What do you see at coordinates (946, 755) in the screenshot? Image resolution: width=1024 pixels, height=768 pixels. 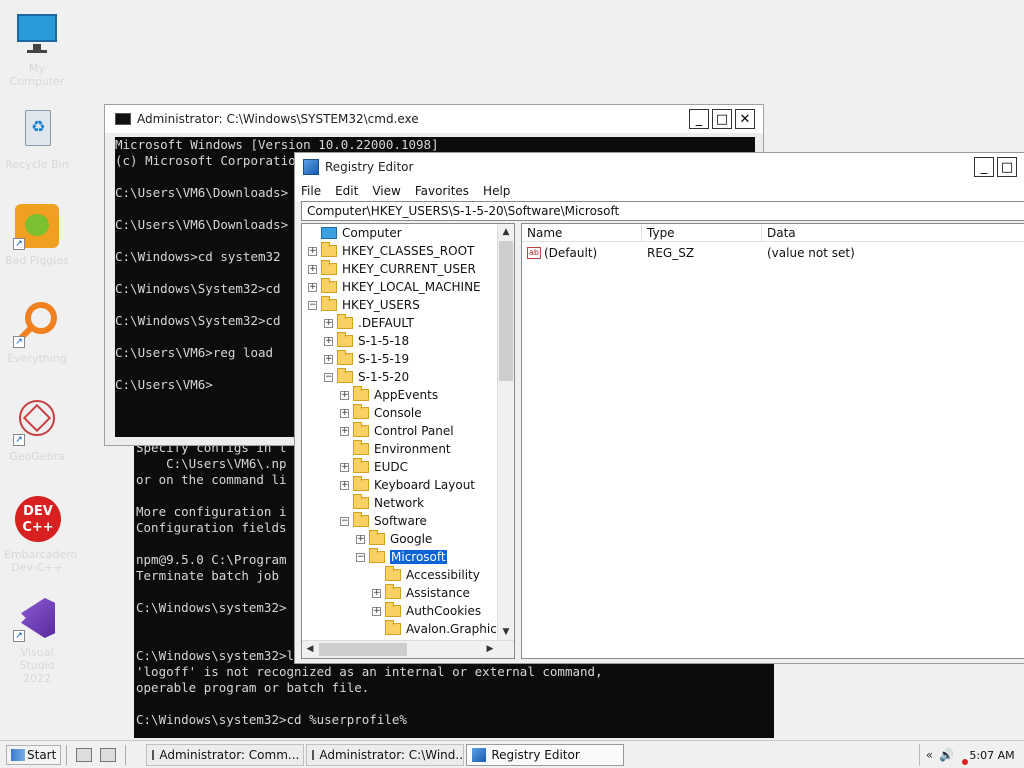 I see `volume-icon: 🔊` at bounding box center [946, 755].